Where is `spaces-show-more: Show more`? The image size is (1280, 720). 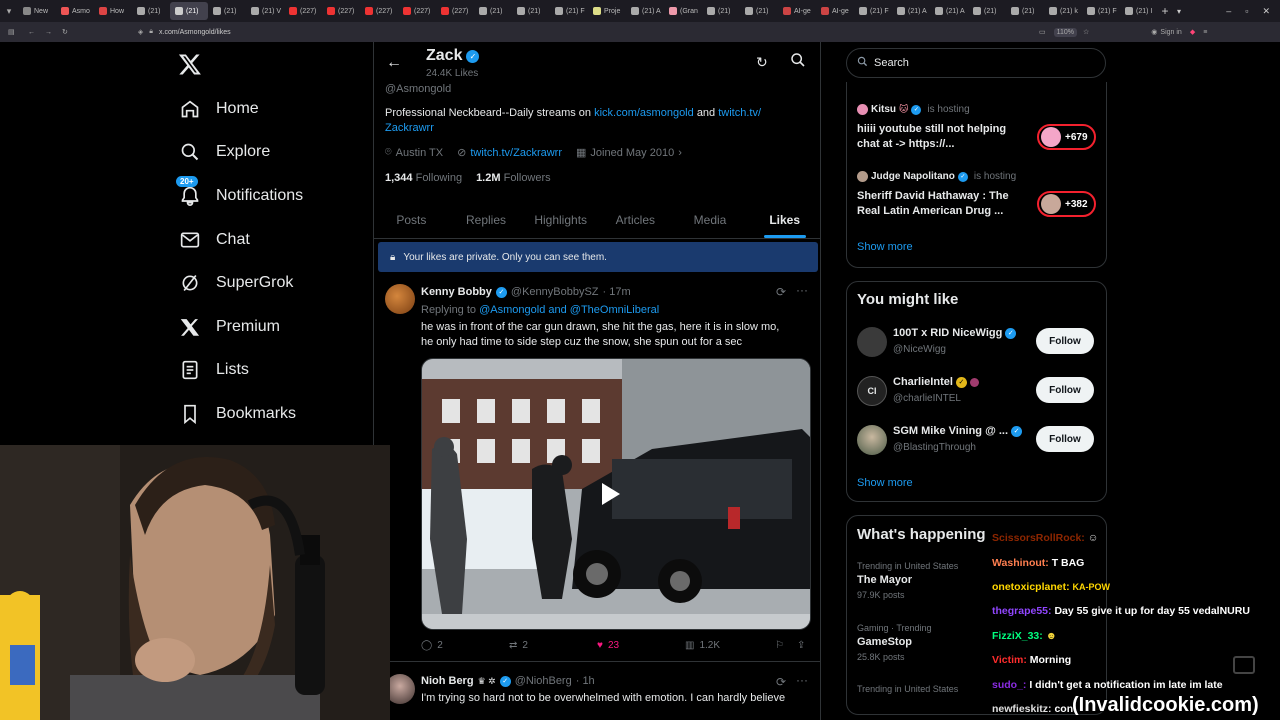
spaces-show-more: Show more is located at coordinates (885, 247).